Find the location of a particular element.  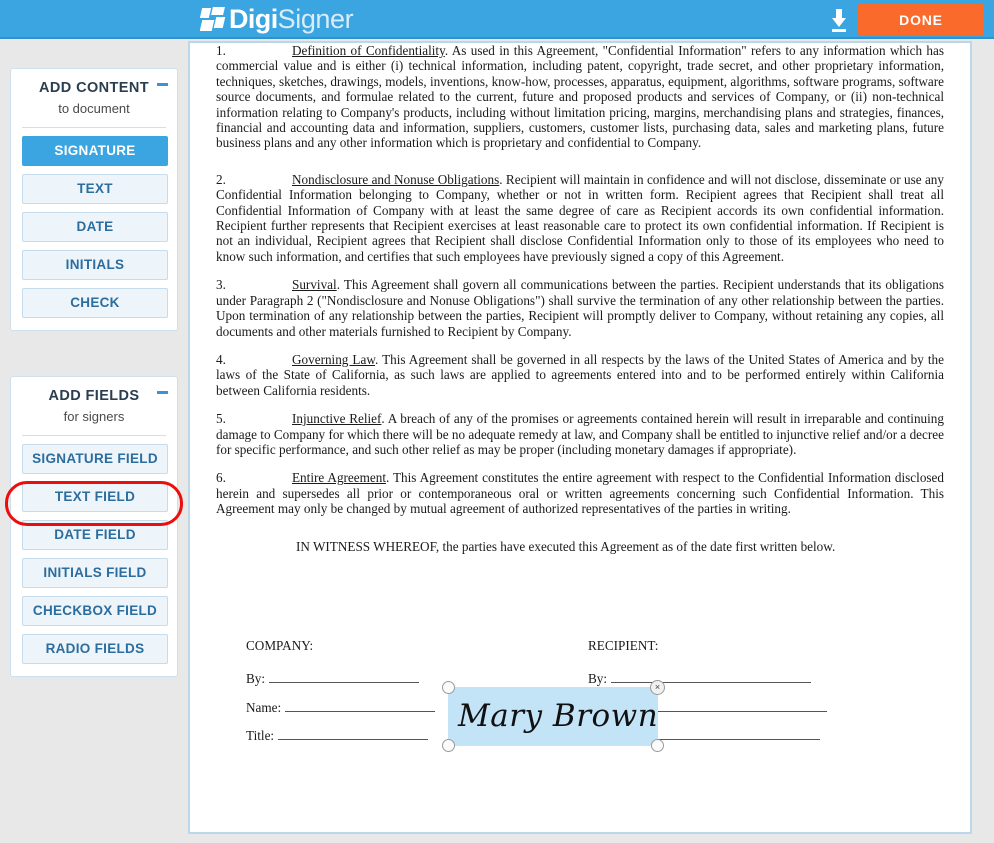

clause-4-heading: Governing Law is located at coordinates (333, 359).